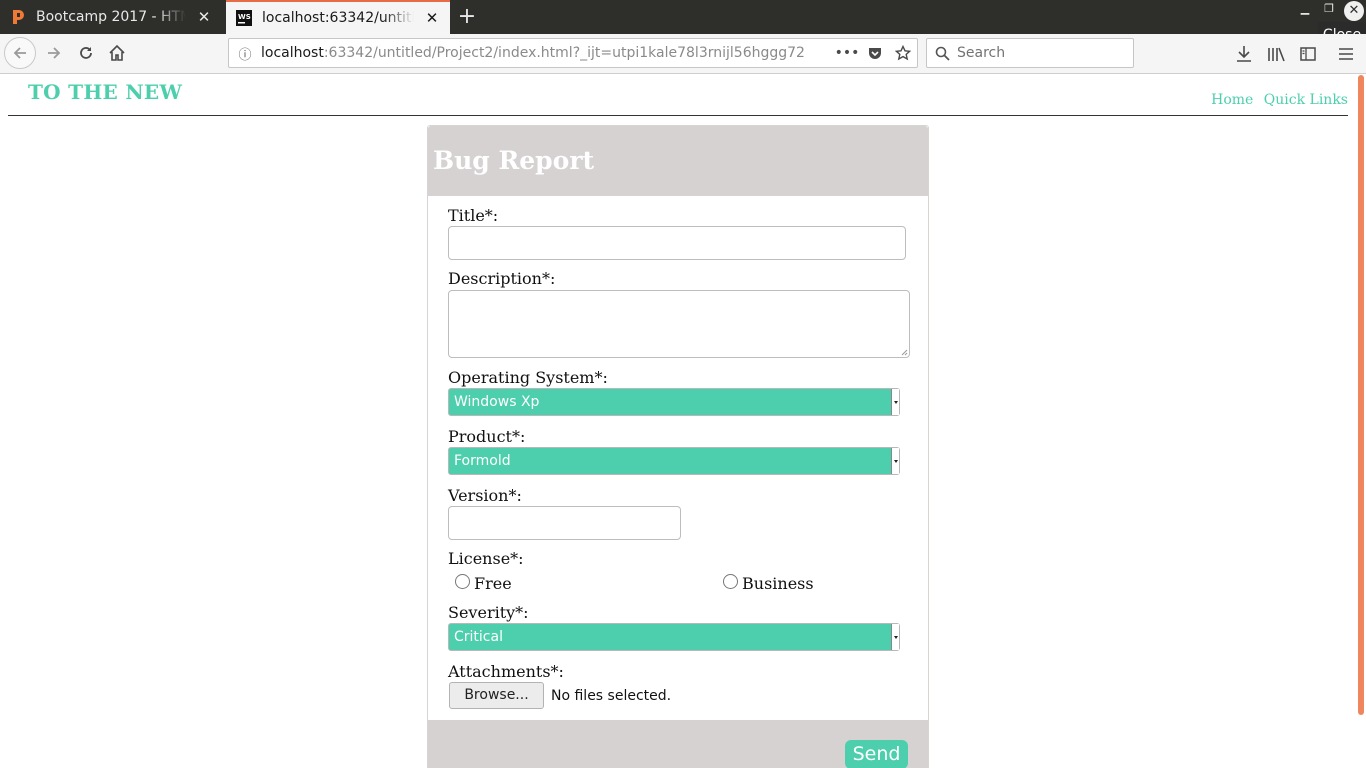 Image resolution: width=1366 pixels, height=768 pixels. I want to click on site-header: TO THE NEW Home Quick Links, so click(678, 95).